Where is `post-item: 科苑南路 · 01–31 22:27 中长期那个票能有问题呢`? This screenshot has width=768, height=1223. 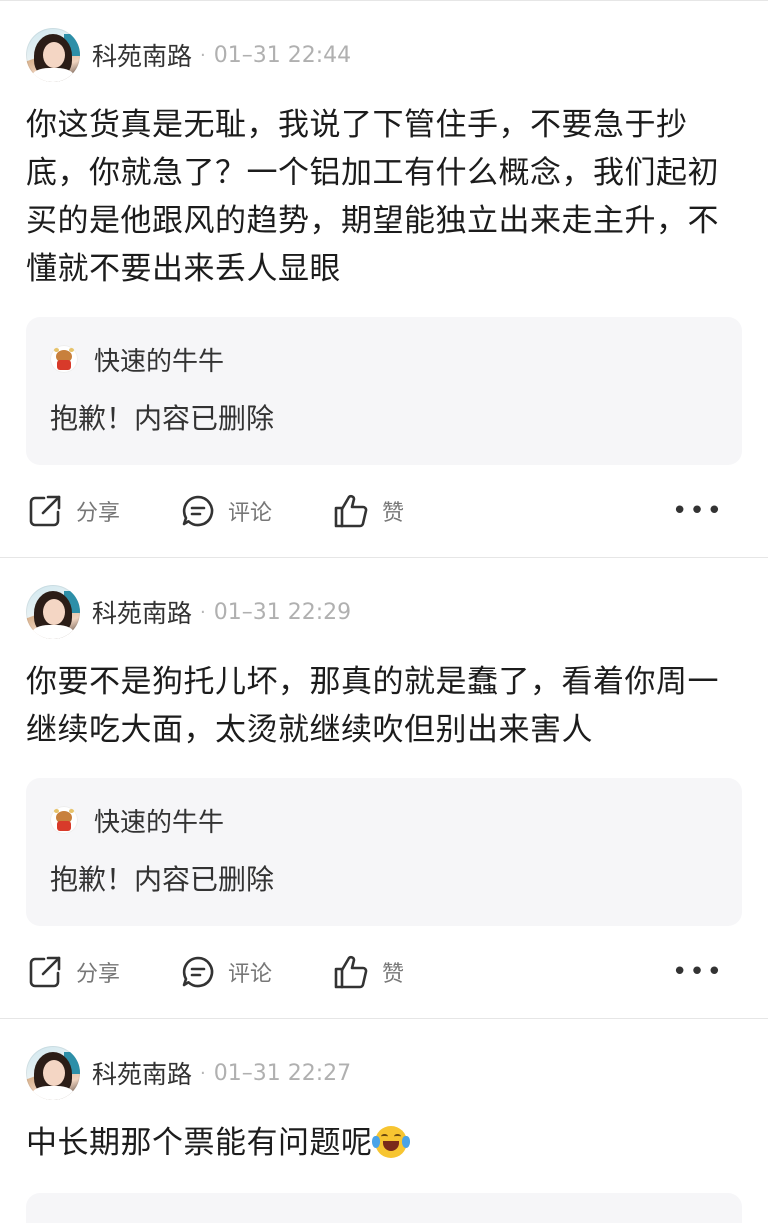 post-item: 科苑南路 · 01–31 22:27 中长期那个票能有问题呢 is located at coordinates (384, 1134).